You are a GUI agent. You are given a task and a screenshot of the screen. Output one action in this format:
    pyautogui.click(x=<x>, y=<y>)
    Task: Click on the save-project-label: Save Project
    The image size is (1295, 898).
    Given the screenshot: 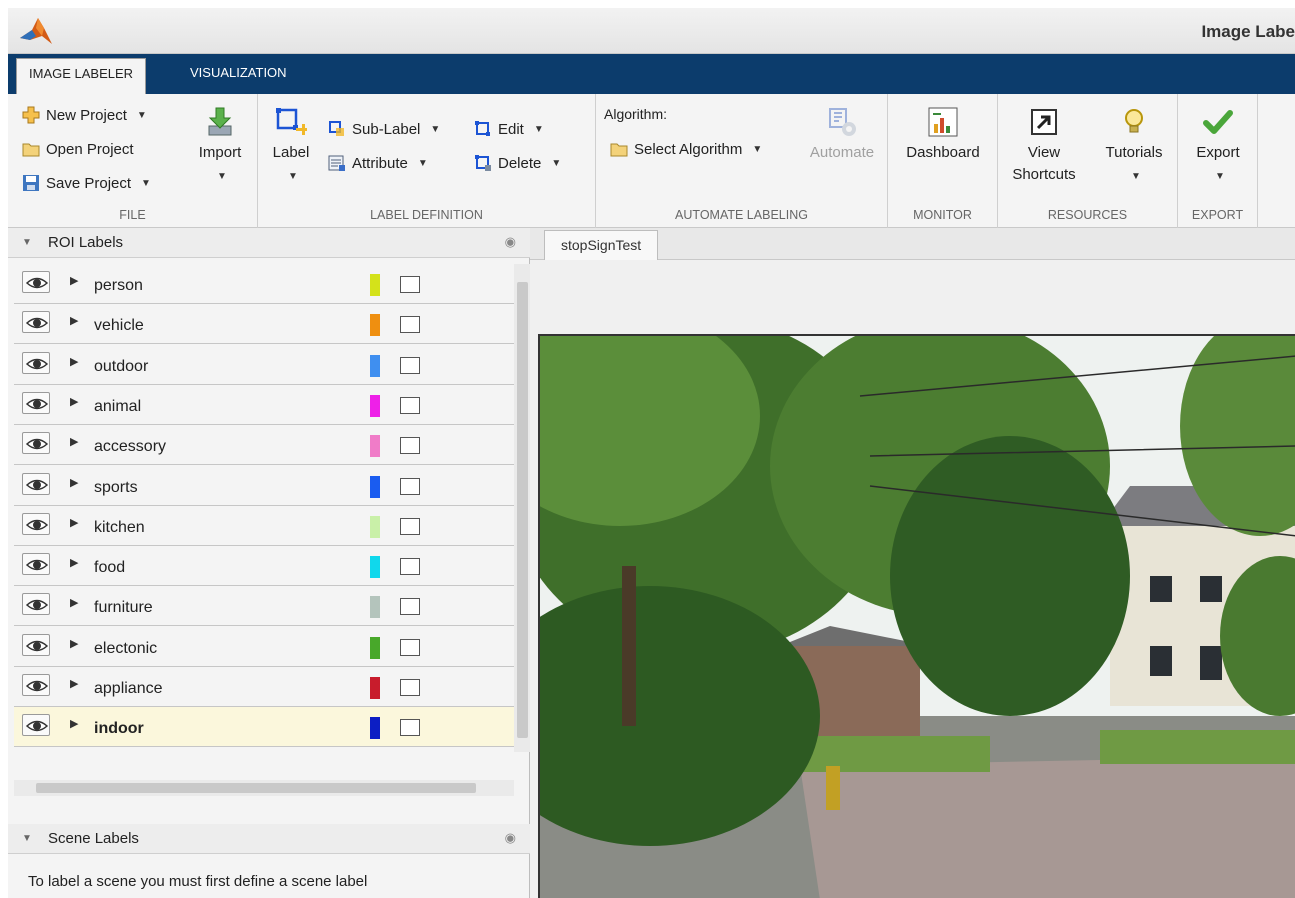 What is the action you would take?
    pyautogui.click(x=89, y=183)
    